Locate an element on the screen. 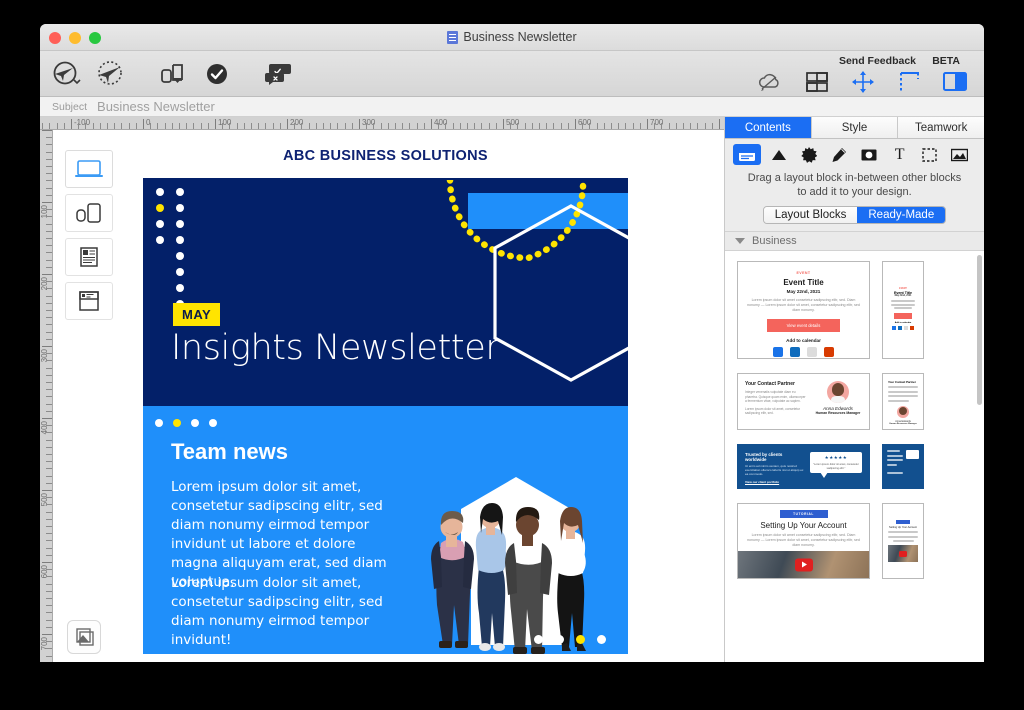 Image resolution: width=1024 pixels, height=710 pixels. testimonial-mobile-thumbnail is located at coordinates (903, 466).